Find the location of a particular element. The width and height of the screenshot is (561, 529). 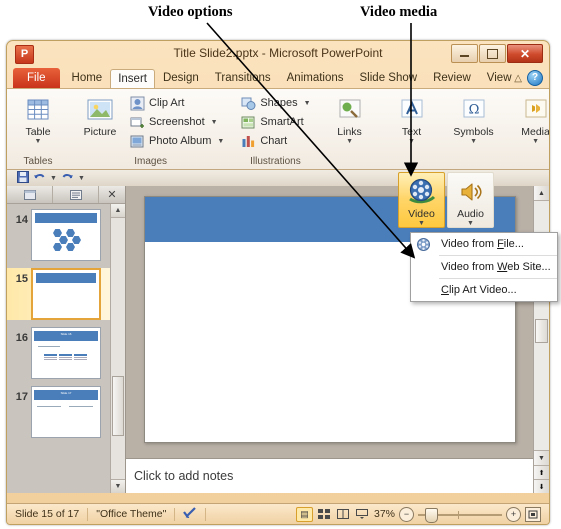

group-label-text is located at coordinates (412, 168).